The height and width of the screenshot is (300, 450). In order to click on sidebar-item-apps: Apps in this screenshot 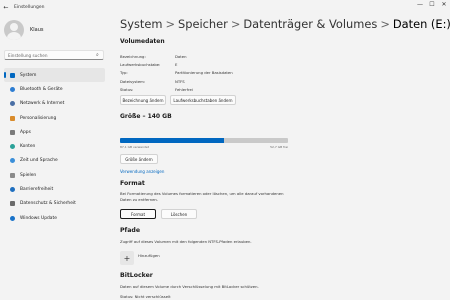, I will do `click(54, 132)`.